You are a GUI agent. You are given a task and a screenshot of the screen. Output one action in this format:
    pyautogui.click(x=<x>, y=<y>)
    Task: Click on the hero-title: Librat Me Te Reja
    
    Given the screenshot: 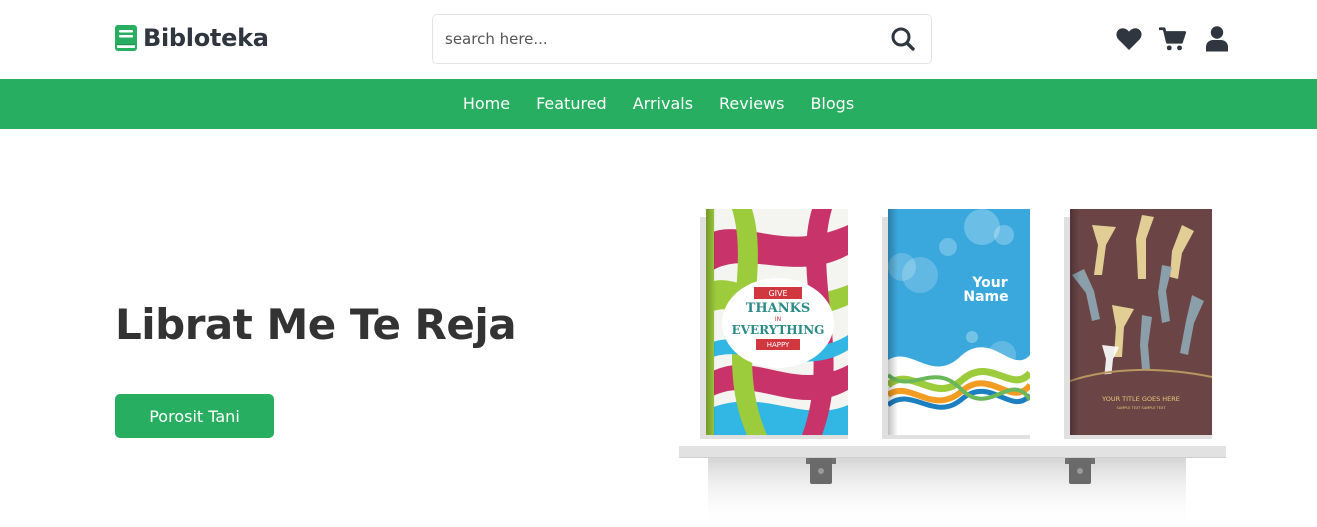 What is the action you would take?
    pyautogui.click(x=316, y=324)
    